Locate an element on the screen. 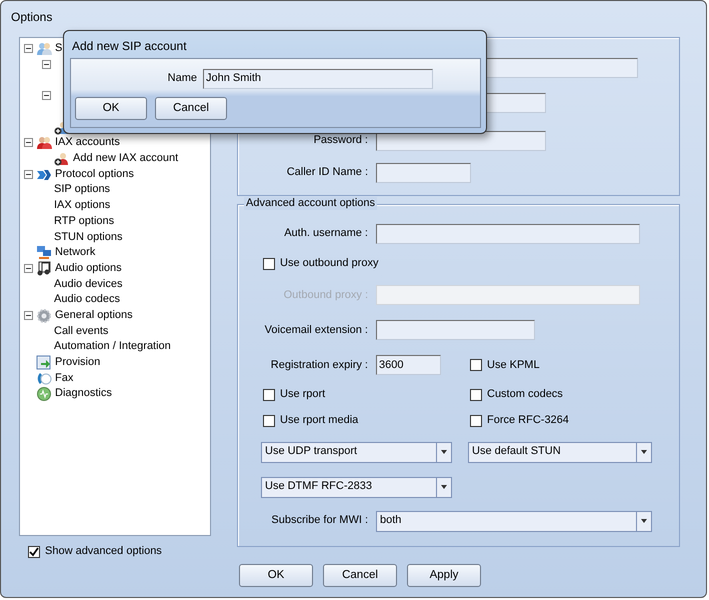 The height and width of the screenshot is (600, 709). music-note-icon is located at coordinates (44, 268).